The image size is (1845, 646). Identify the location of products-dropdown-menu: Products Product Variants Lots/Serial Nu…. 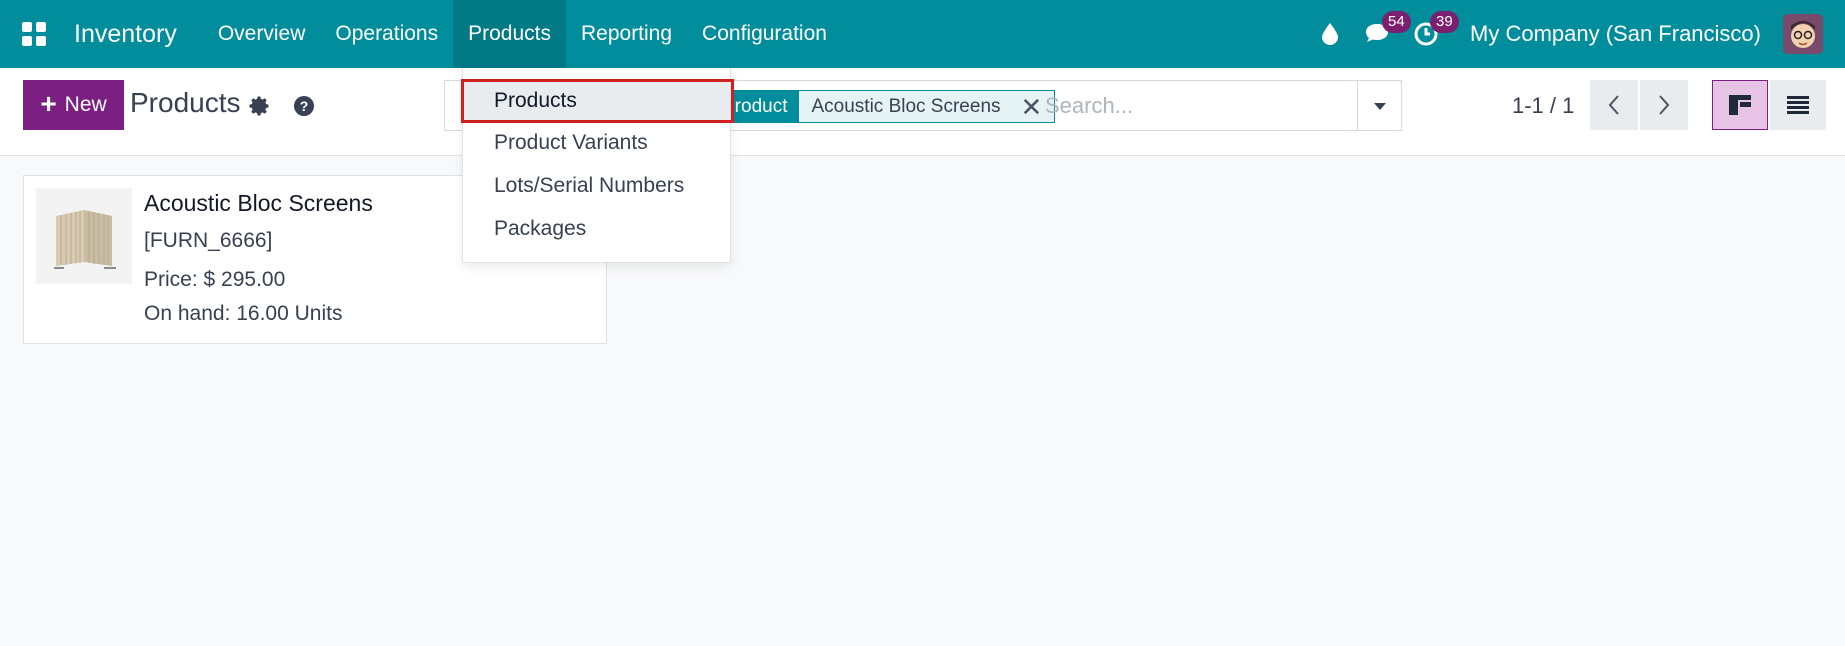
(597, 165).